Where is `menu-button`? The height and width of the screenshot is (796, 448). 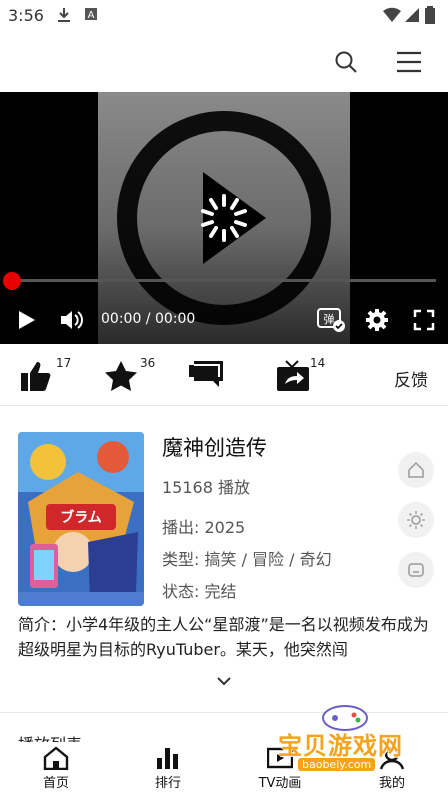
menu-button is located at coordinates (409, 62).